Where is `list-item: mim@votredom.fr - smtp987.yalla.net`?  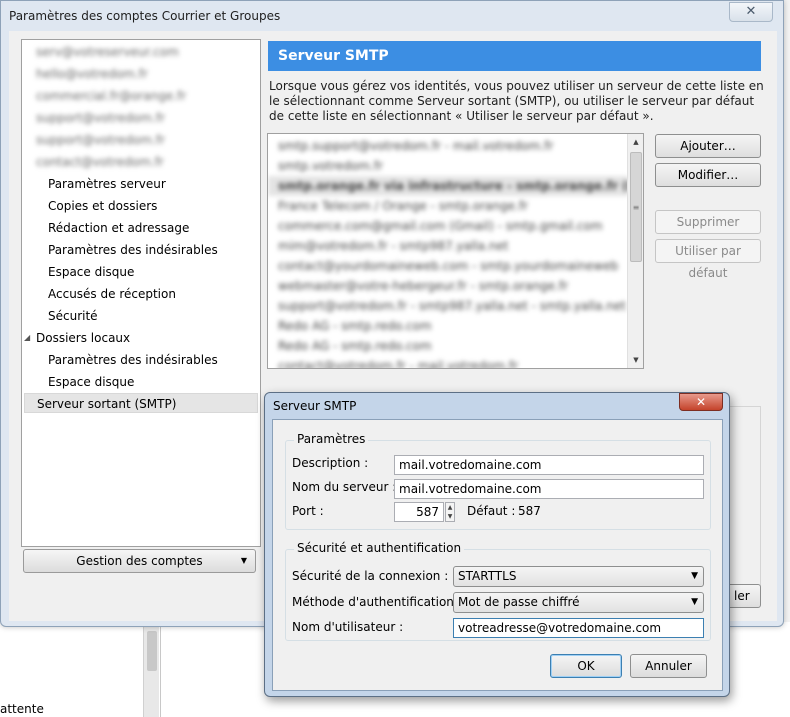 list-item: mim@votredom.fr - smtp987.yalla.net is located at coordinates (448, 246).